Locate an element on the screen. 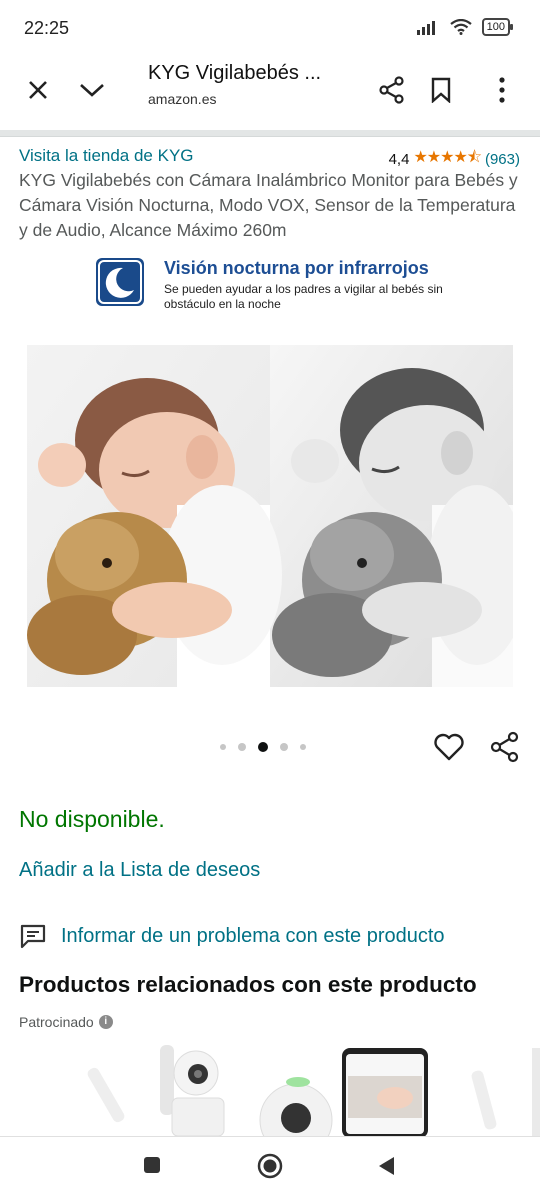 The height and width of the screenshot is (1201, 540). heart-icon is located at coordinates (449, 747).